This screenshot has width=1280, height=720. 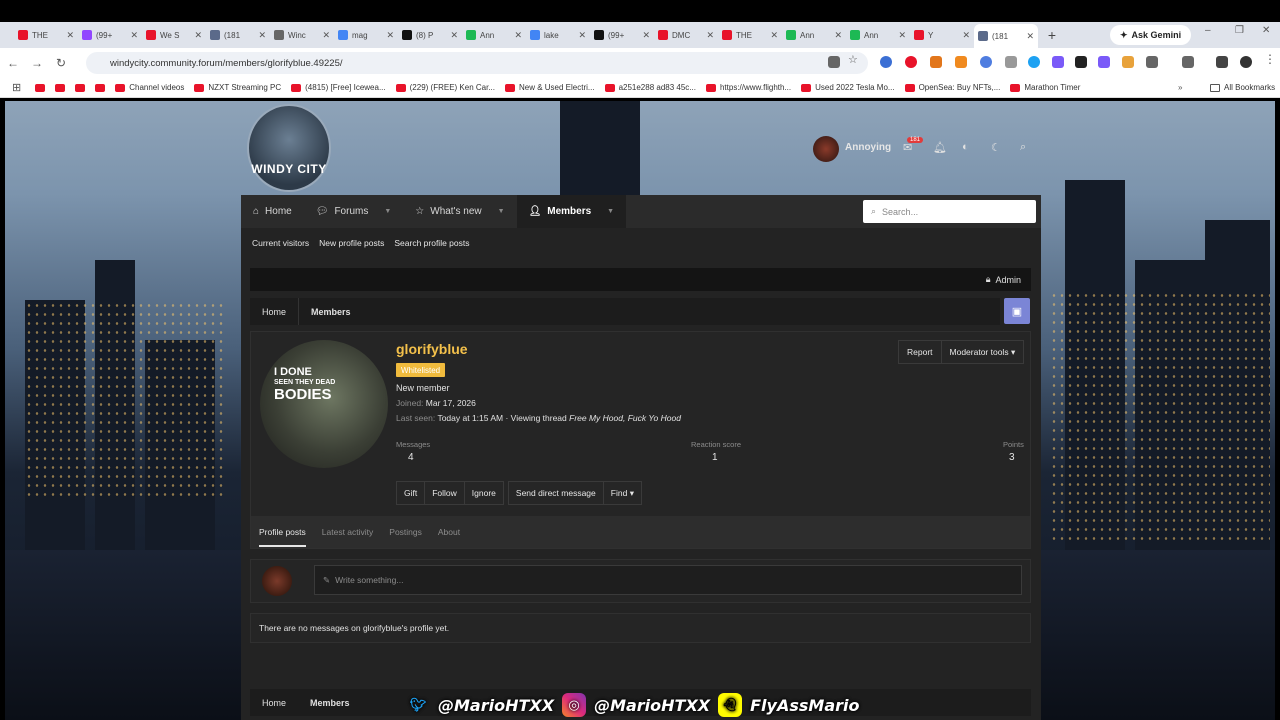 I want to click on browser-tab: mag ✕, so click(x=366, y=35).